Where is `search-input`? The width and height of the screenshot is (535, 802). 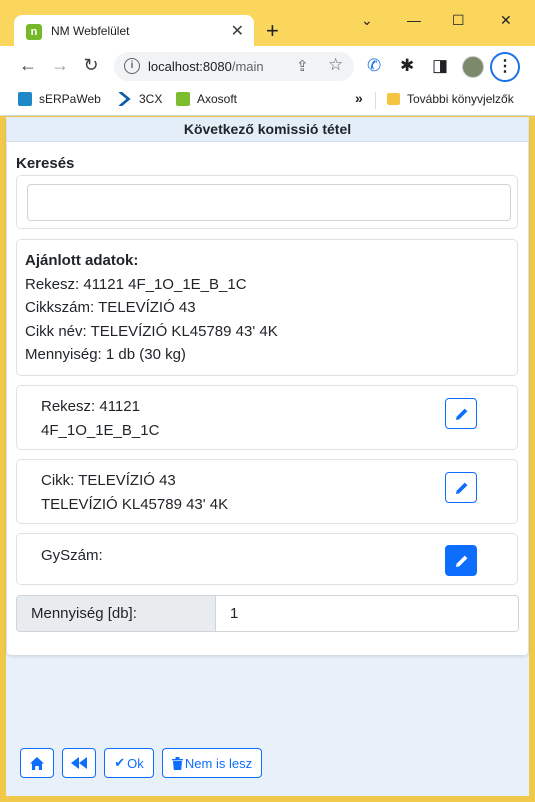
search-input is located at coordinates (269, 202).